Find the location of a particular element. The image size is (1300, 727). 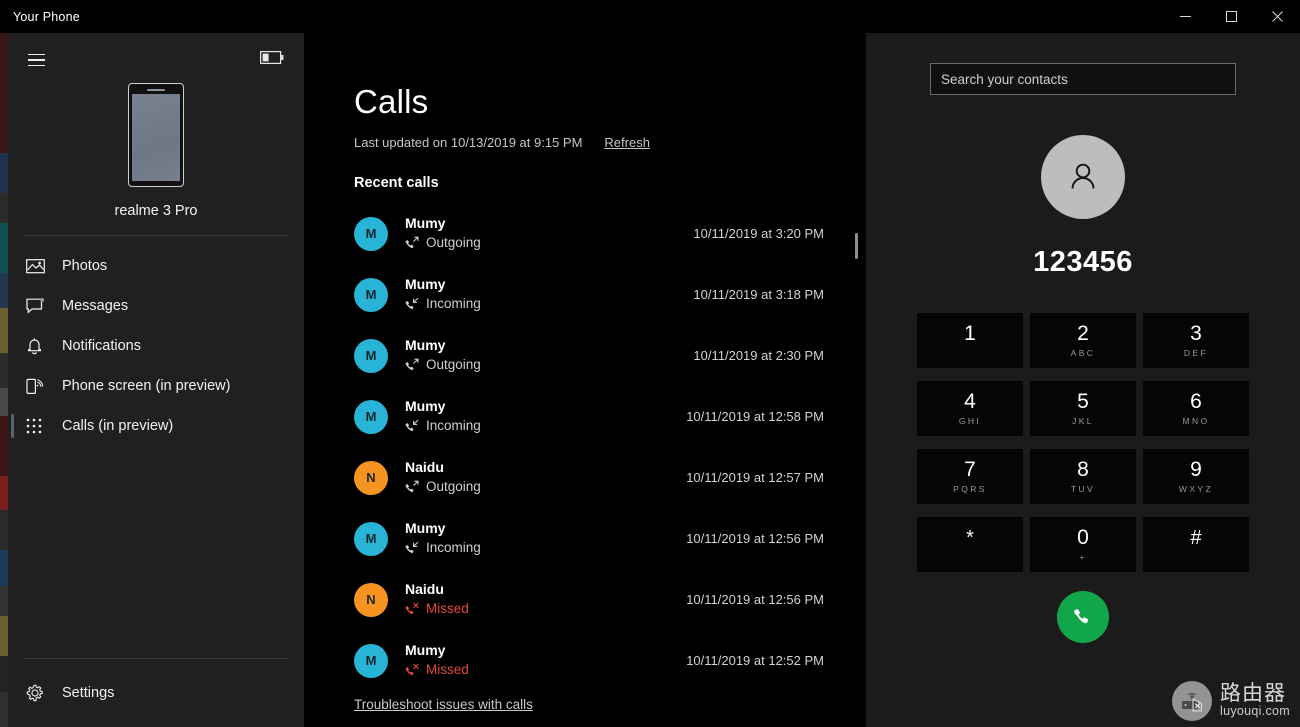

dialpad-key-3: 3 DEF is located at coordinates (1196, 340).